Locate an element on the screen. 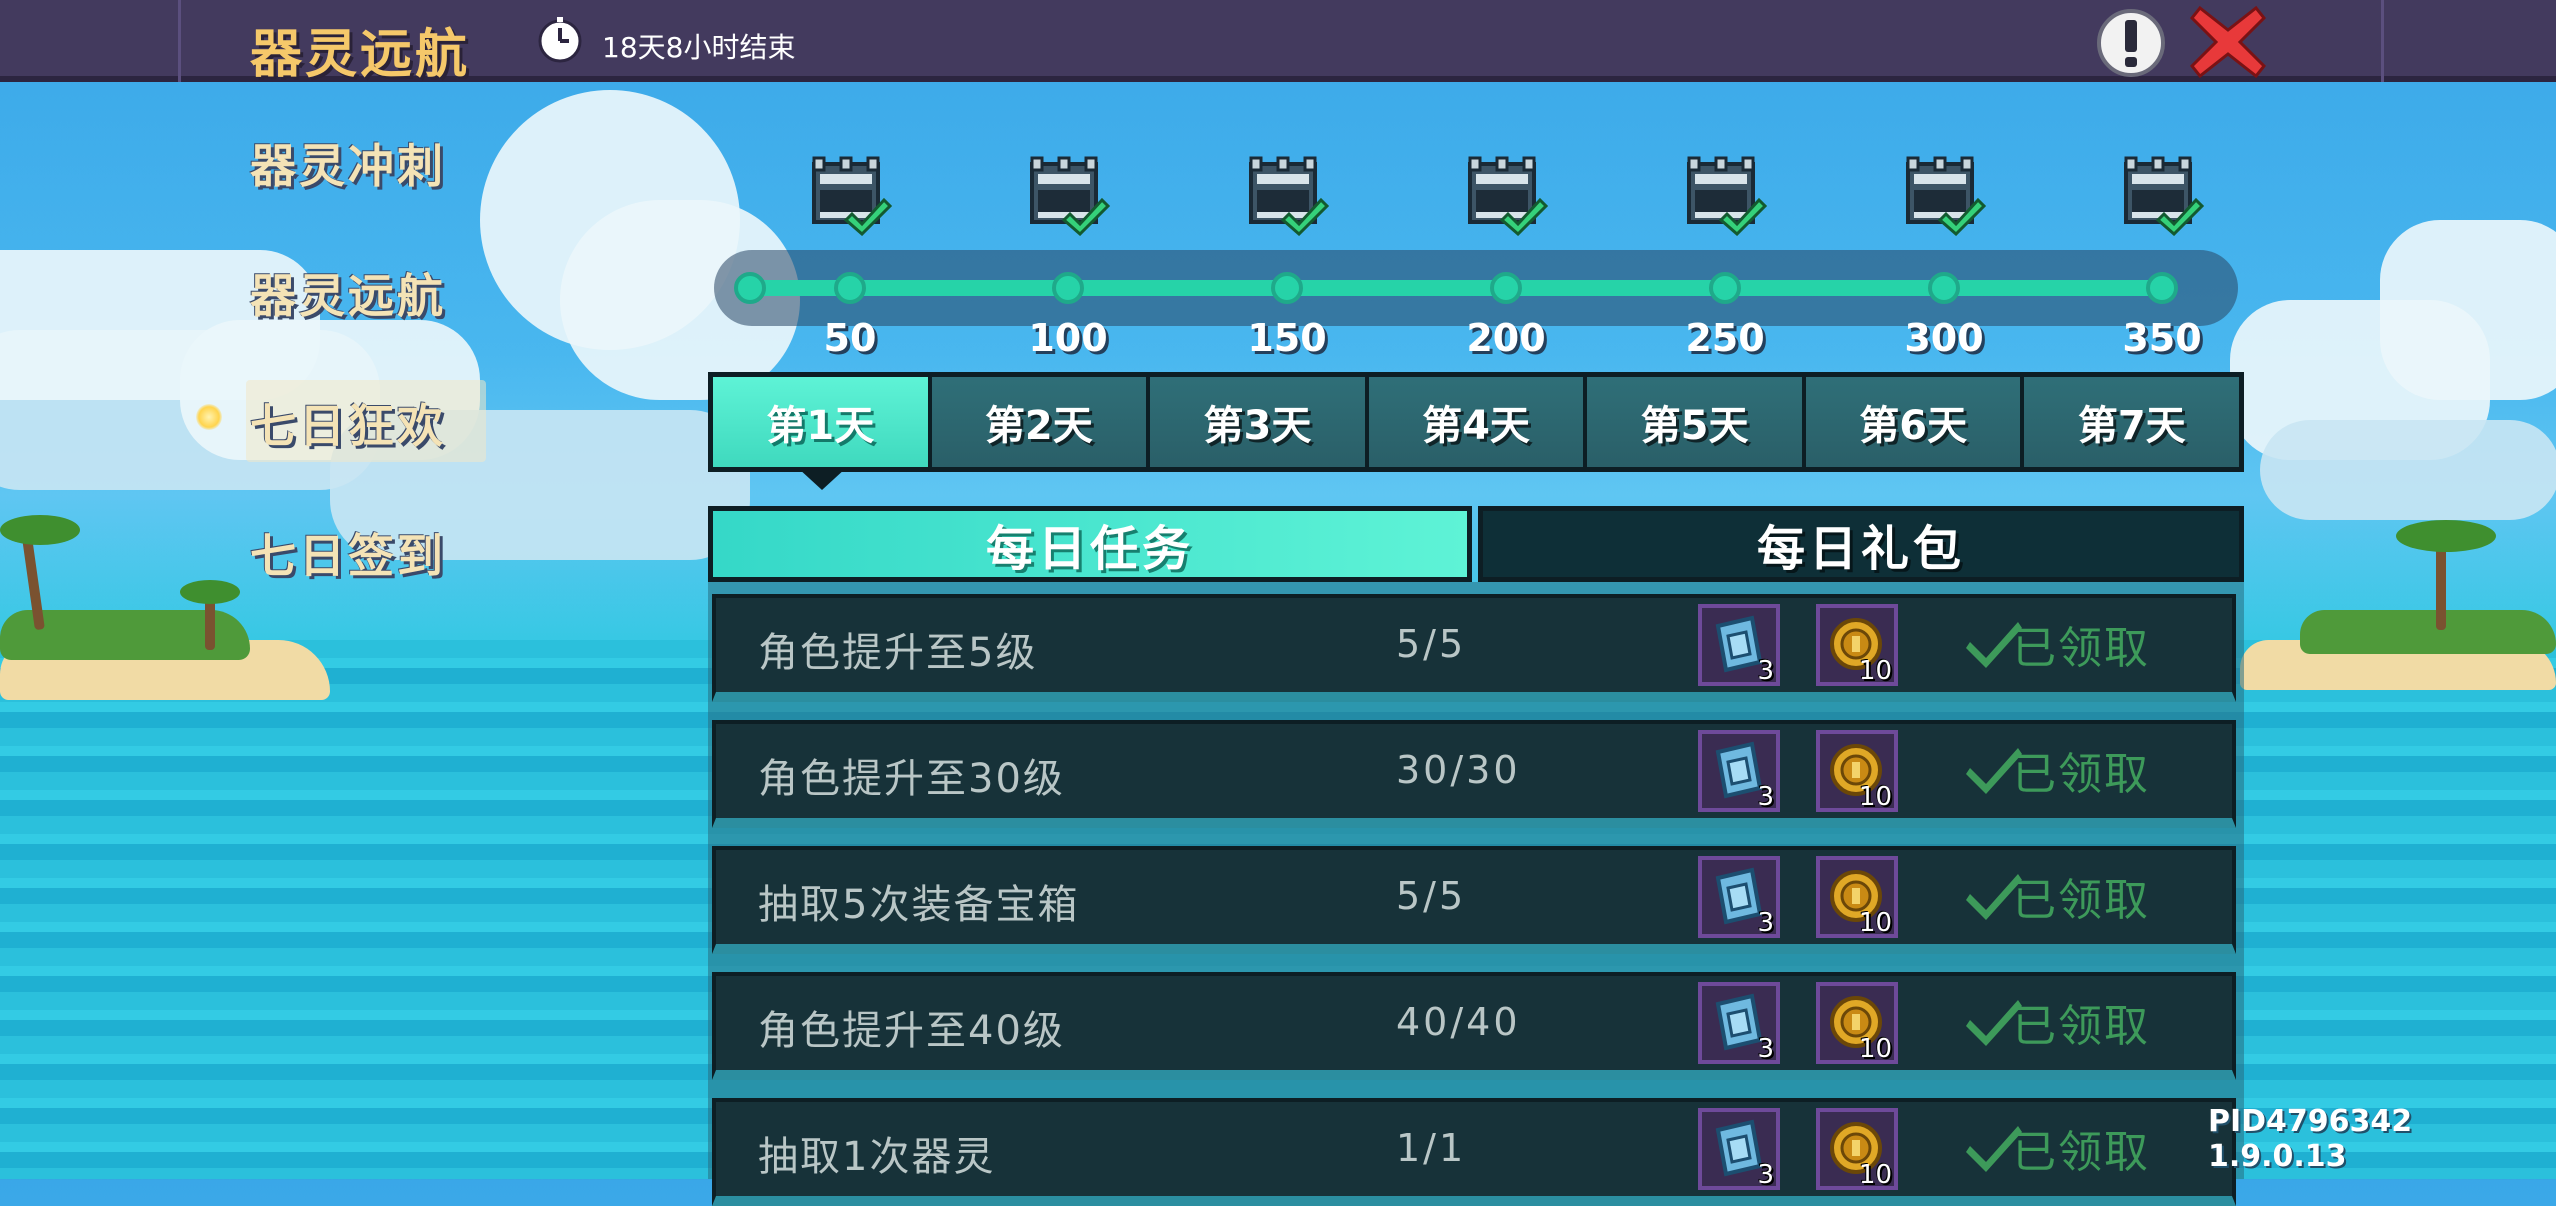 This screenshot has height=1206, width=2556. tab-day-5: 第5天 is located at coordinates (1696, 422).